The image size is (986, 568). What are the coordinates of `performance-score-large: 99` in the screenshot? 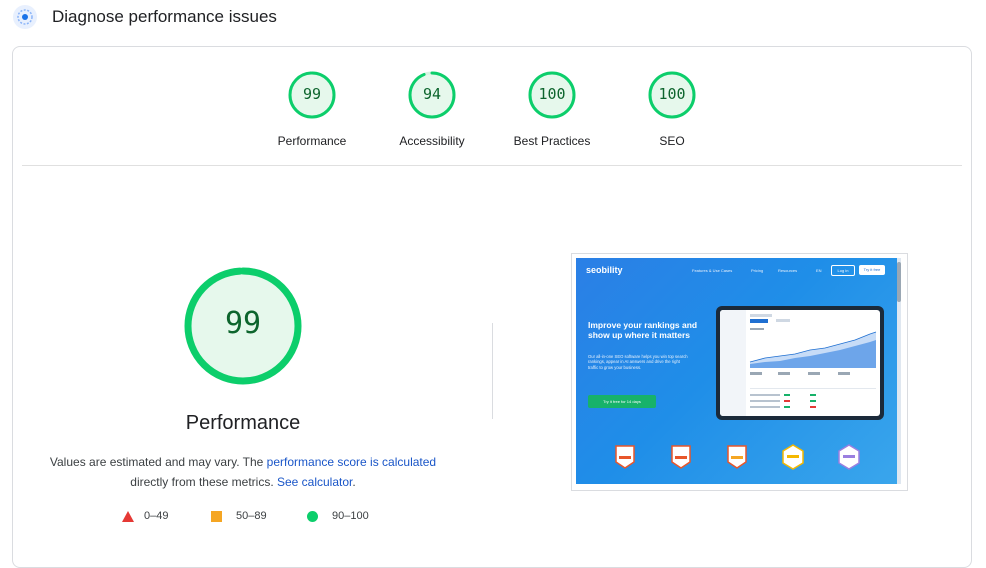 It's located at (243, 323).